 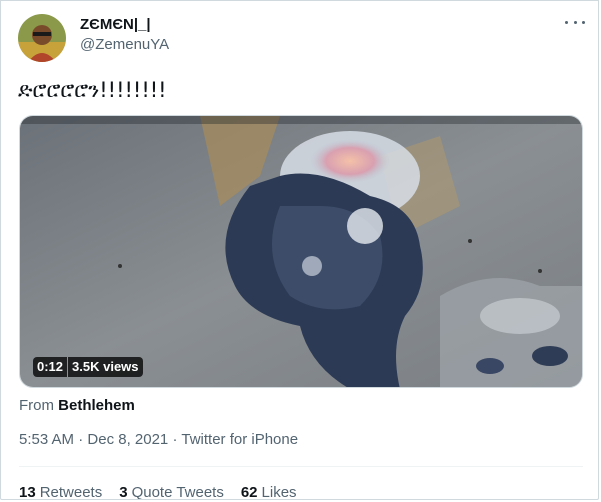 What do you see at coordinates (115, 24) in the screenshot?
I see `author-name: ZЄMЄN|_|` at bounding box center [115, 24].